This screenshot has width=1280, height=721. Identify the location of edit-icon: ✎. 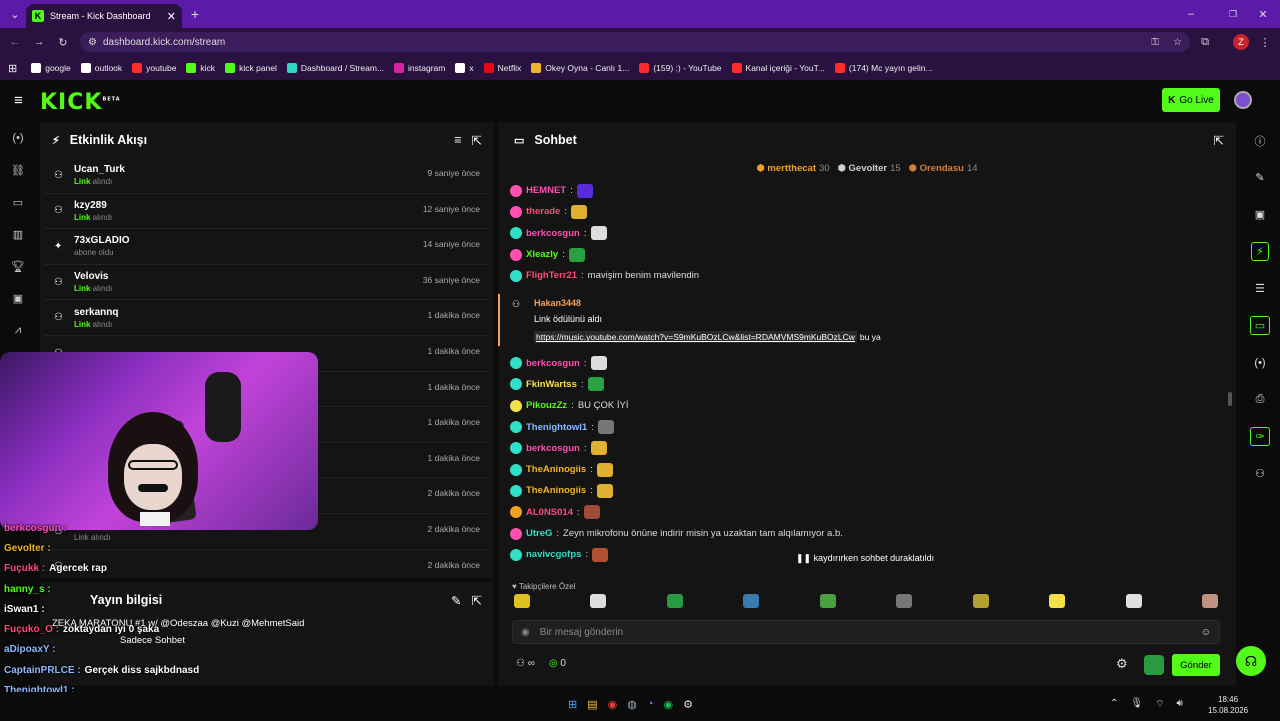
(456, 600).